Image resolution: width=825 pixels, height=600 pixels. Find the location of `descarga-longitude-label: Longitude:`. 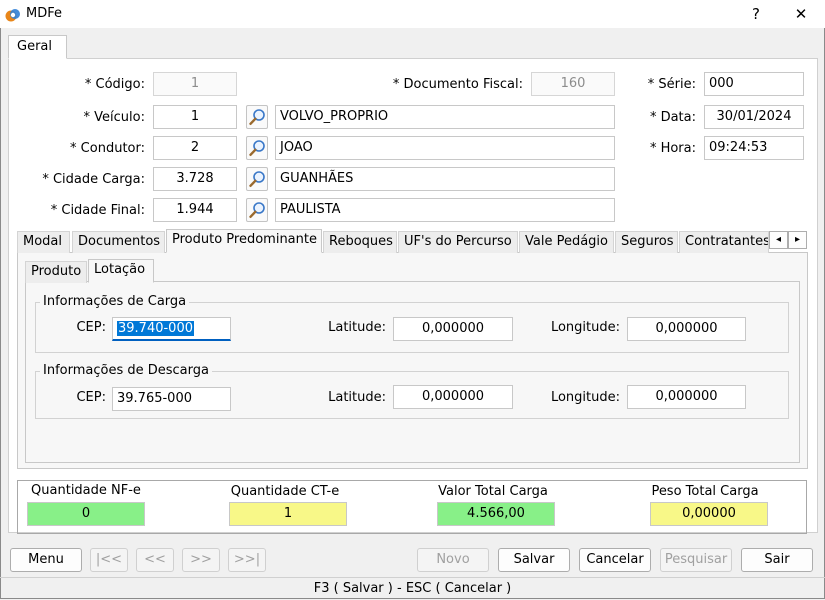

descarga-longitude-label: Longitude: is located at coordinates (585, 397).